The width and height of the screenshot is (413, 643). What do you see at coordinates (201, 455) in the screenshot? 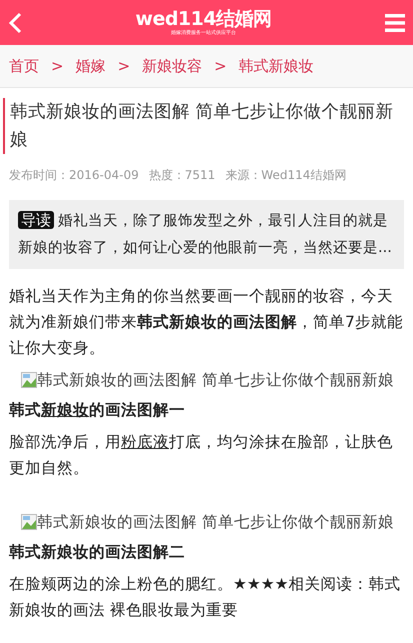
I see `paragraph: 脸部洗净后，用粉底液打底，均匀涂抹在脸部，让肤色更加自然。` at bounding box center [201, 455].